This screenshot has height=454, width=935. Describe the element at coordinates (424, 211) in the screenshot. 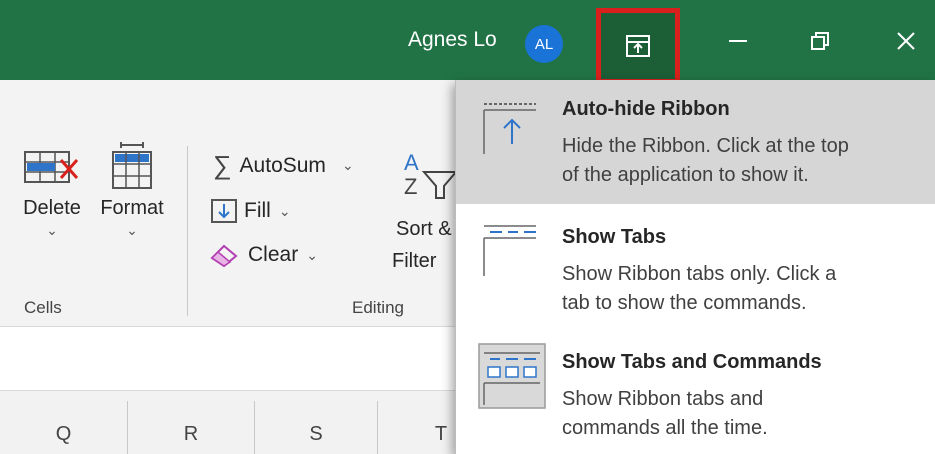

I see `sort-filter-button: A Z Sort & Filter` at that location.